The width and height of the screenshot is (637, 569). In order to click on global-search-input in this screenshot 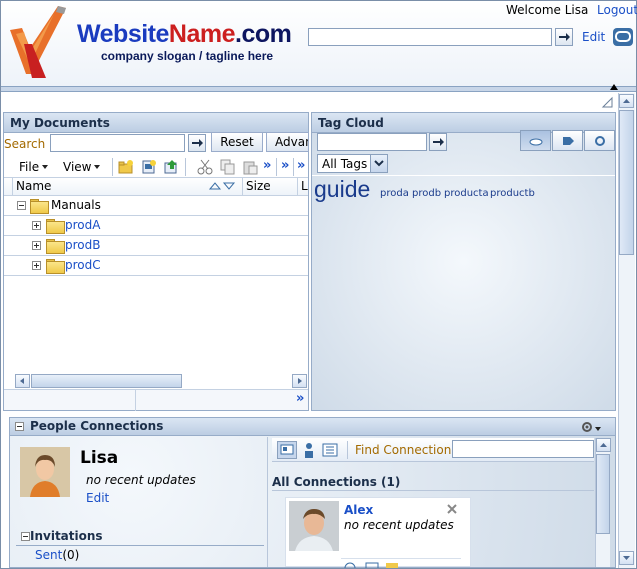, I will do `click(430, 37)`.